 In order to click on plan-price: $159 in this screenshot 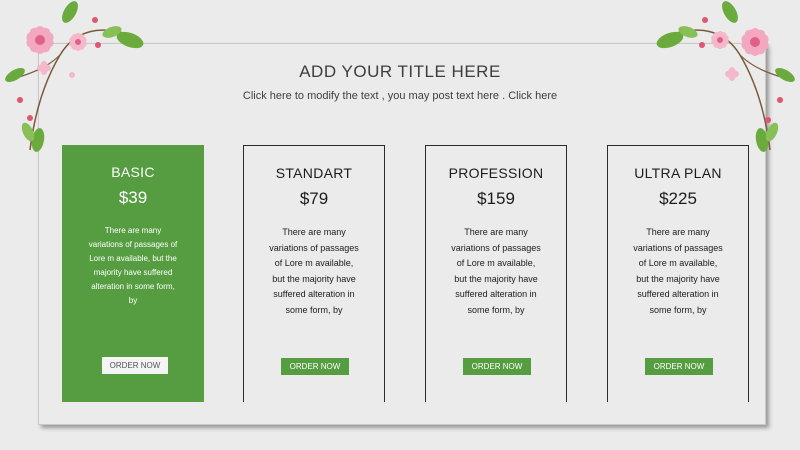, I will do `click(496, 198)`.